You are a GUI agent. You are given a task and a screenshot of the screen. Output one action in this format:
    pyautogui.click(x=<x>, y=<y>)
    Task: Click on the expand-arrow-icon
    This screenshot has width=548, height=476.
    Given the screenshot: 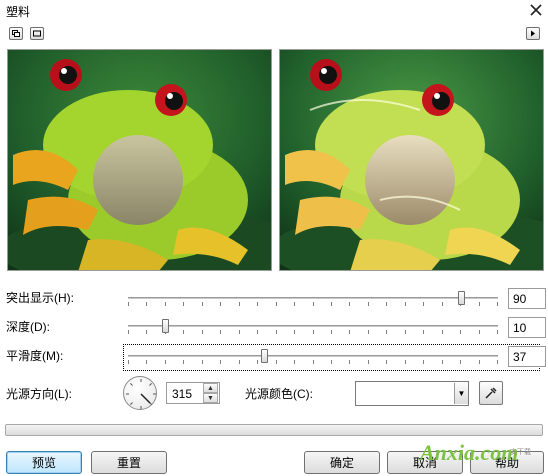 What is the action you would take?
    pyautogui.click(x=533, y=33)
    